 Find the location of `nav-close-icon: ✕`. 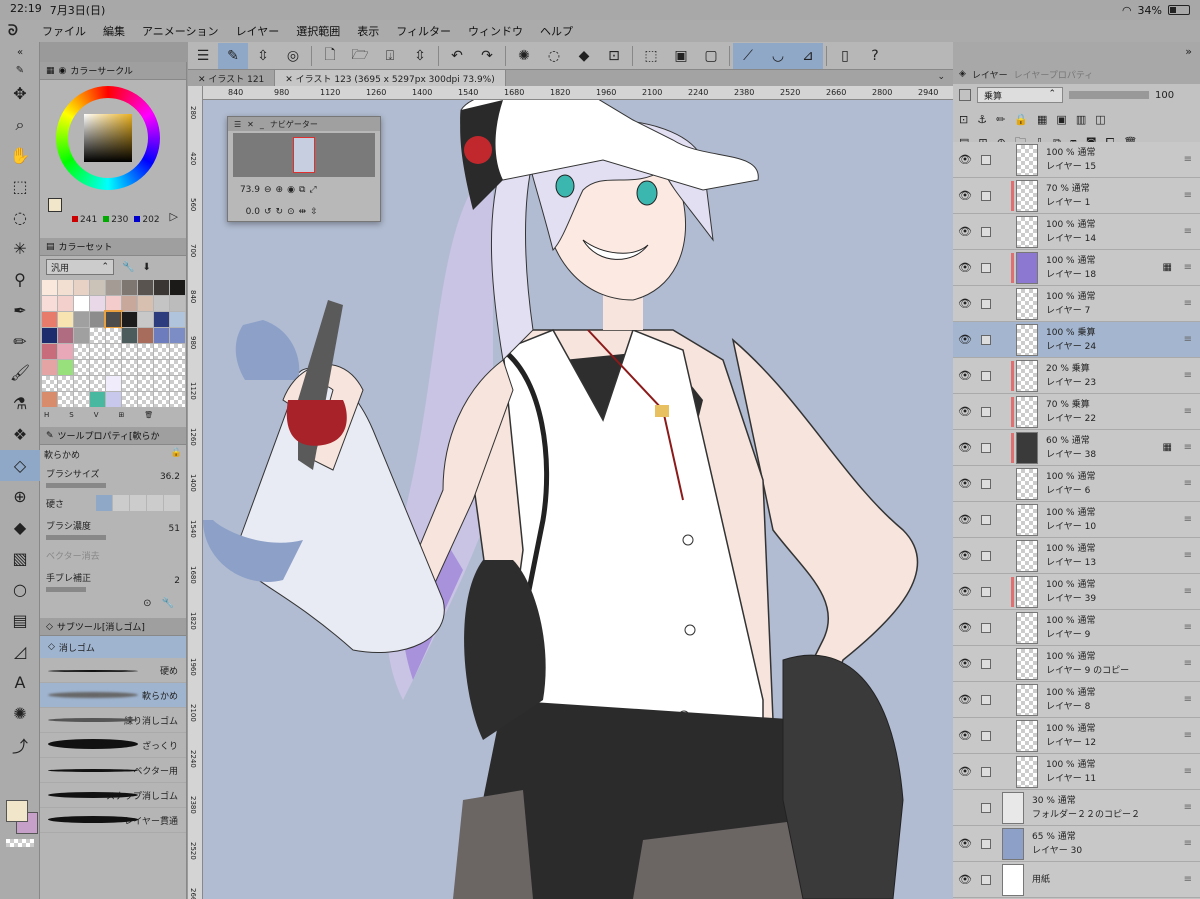

nav-close-icon: ✕ is located at coordinates (250, 124).